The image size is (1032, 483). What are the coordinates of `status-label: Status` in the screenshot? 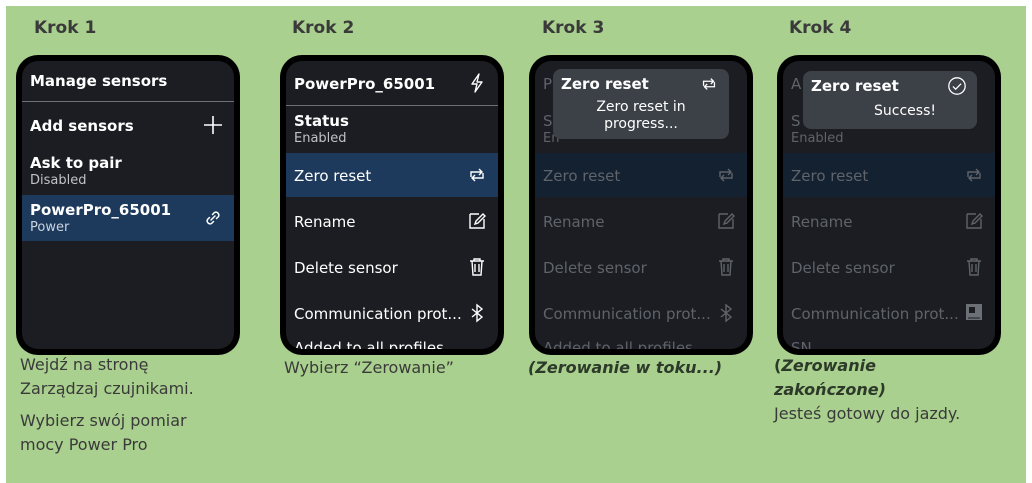 It's located at (321, 121).